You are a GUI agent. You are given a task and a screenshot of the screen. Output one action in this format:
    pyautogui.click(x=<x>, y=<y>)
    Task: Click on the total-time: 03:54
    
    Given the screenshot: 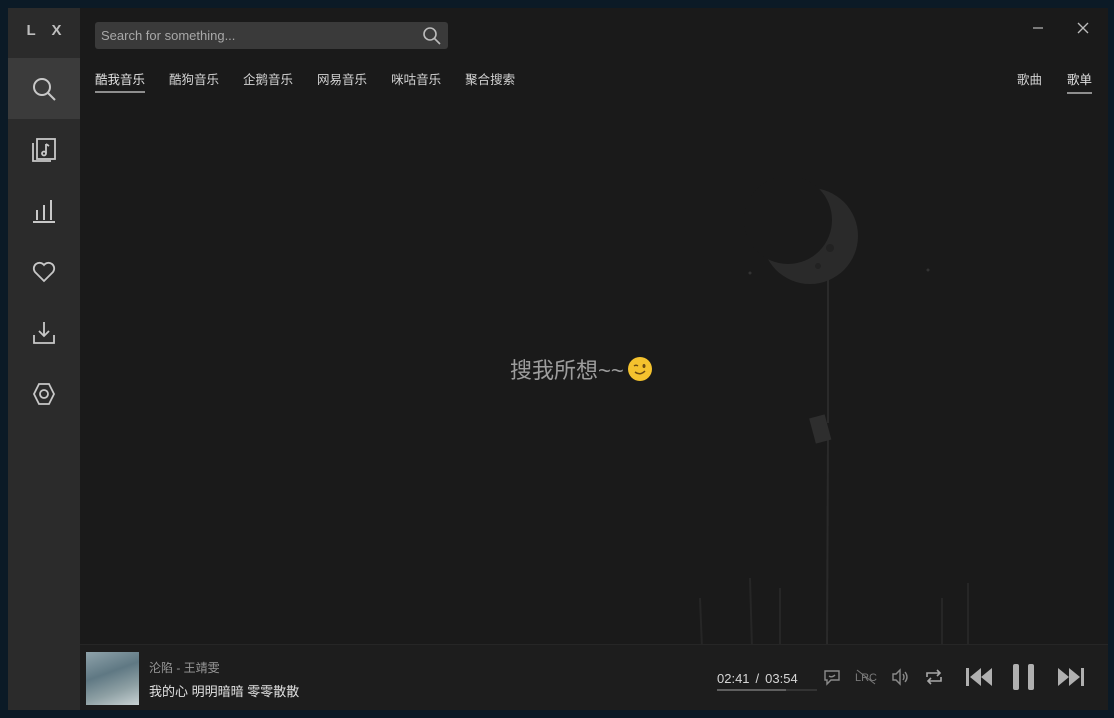 What is the action you would take?
    pyautogui.click(x=781, y=678)
    